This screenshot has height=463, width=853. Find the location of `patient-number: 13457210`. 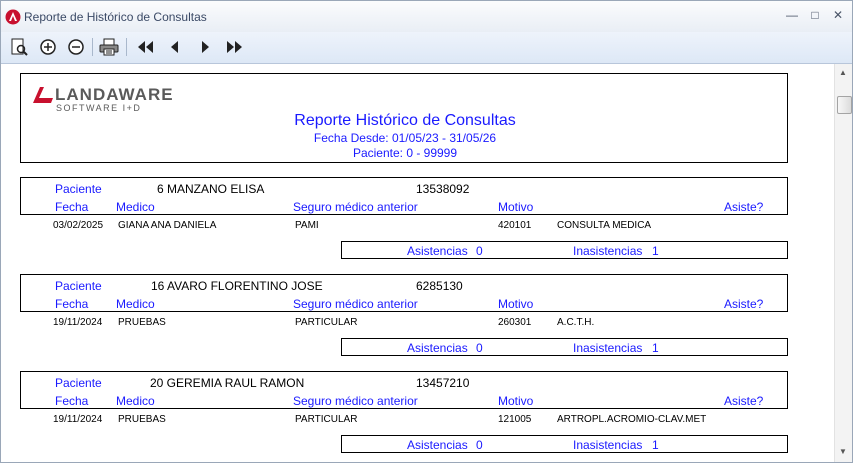

patient-number: 13457210 is located at coordinates (443, 383).